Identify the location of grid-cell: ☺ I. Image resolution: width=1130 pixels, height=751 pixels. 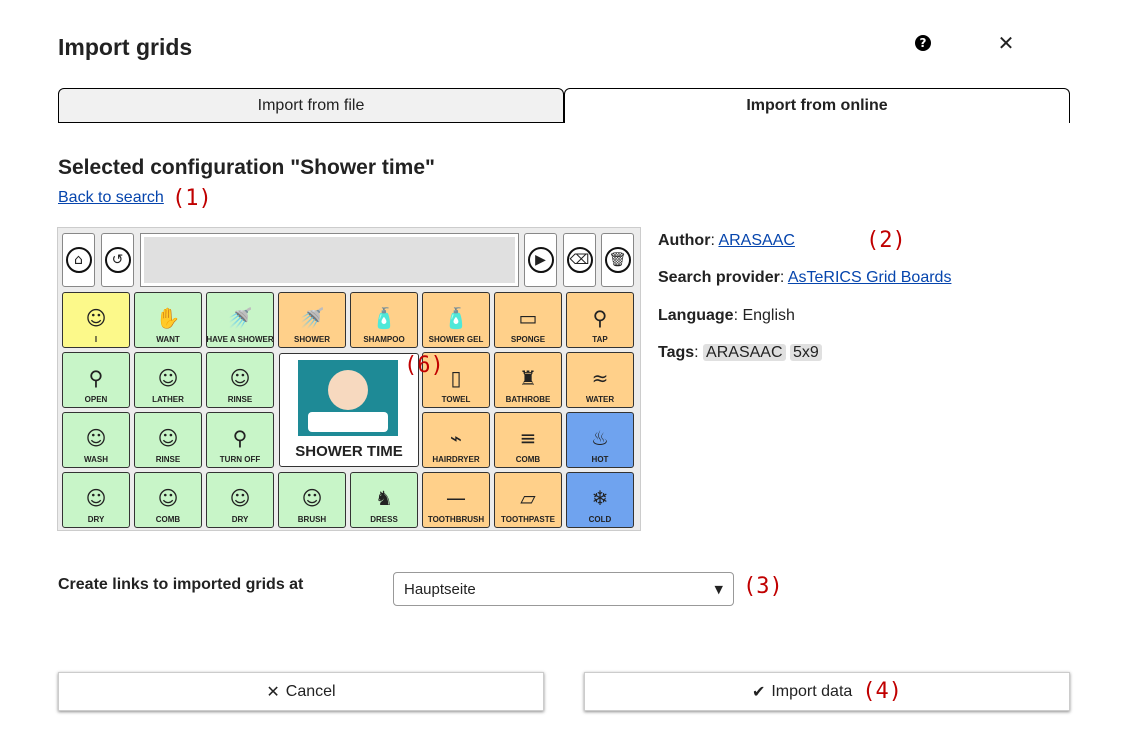
(96, 320).